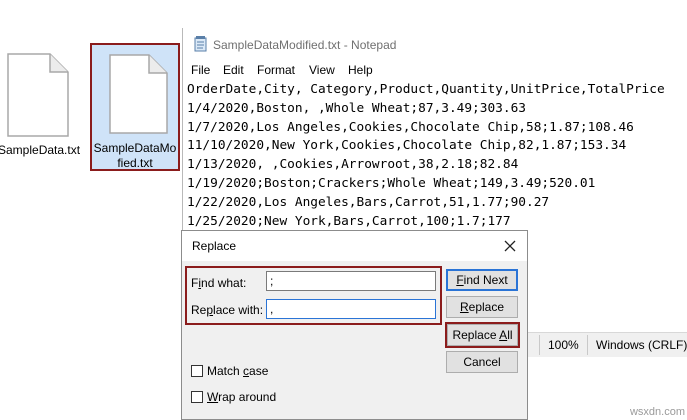 The width and height of the screenshot is (687, 420). What do you see at coordinates (322, 70) in the screenshot?
I see `menu-view: View` at bounding box center [322, 70].